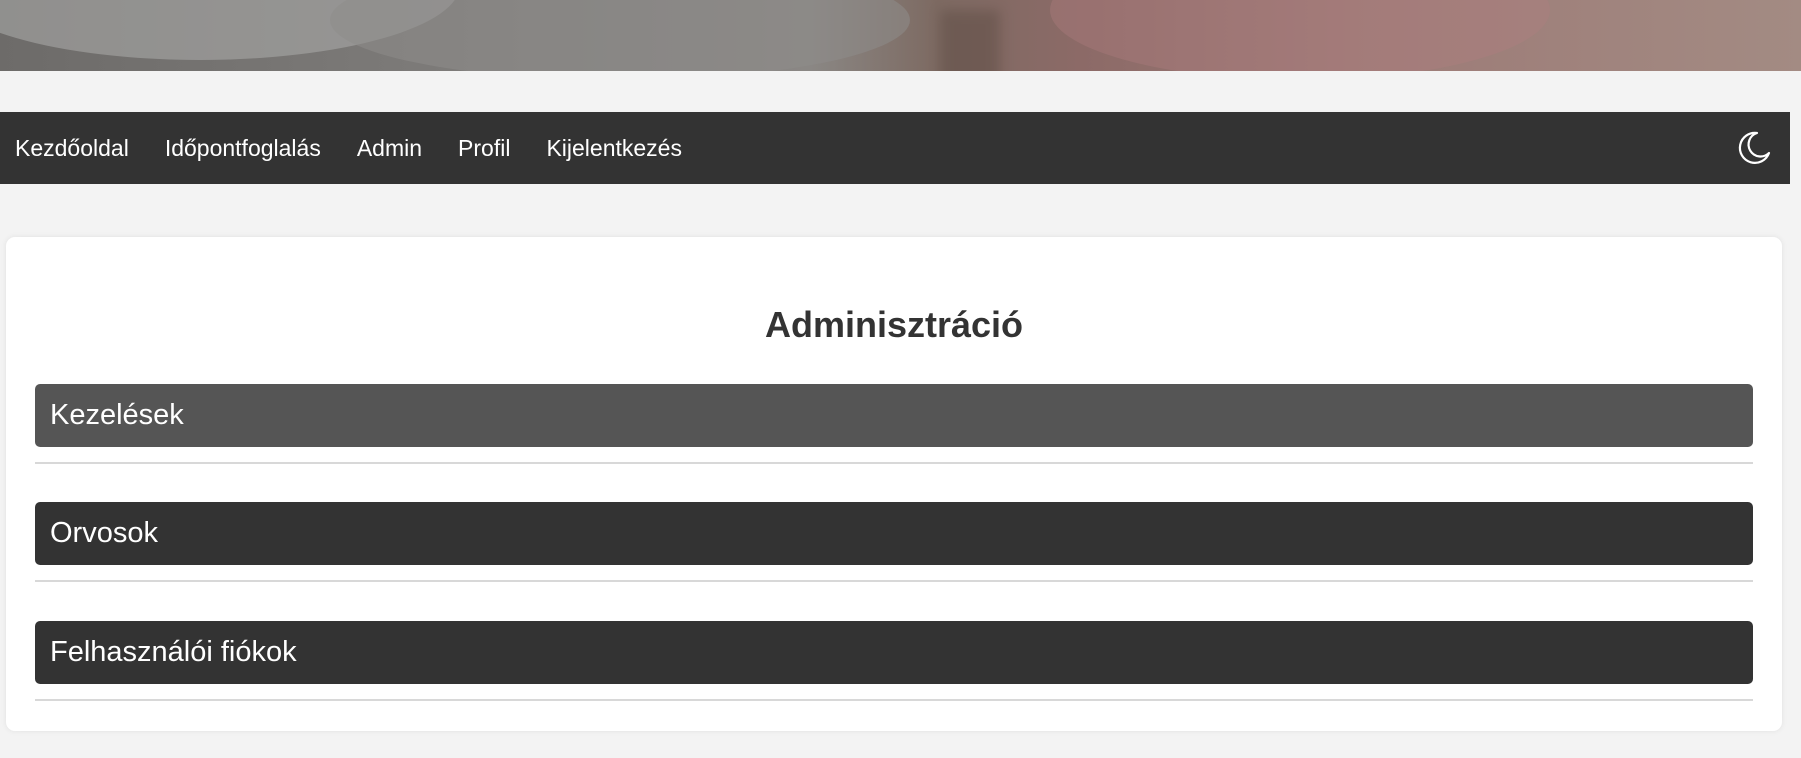  What do you see at coordinates (894, 652) in the screenshot?
I see `section-header-user-accounts: Felhasználói fiókok` at bounding box center [894, 652].